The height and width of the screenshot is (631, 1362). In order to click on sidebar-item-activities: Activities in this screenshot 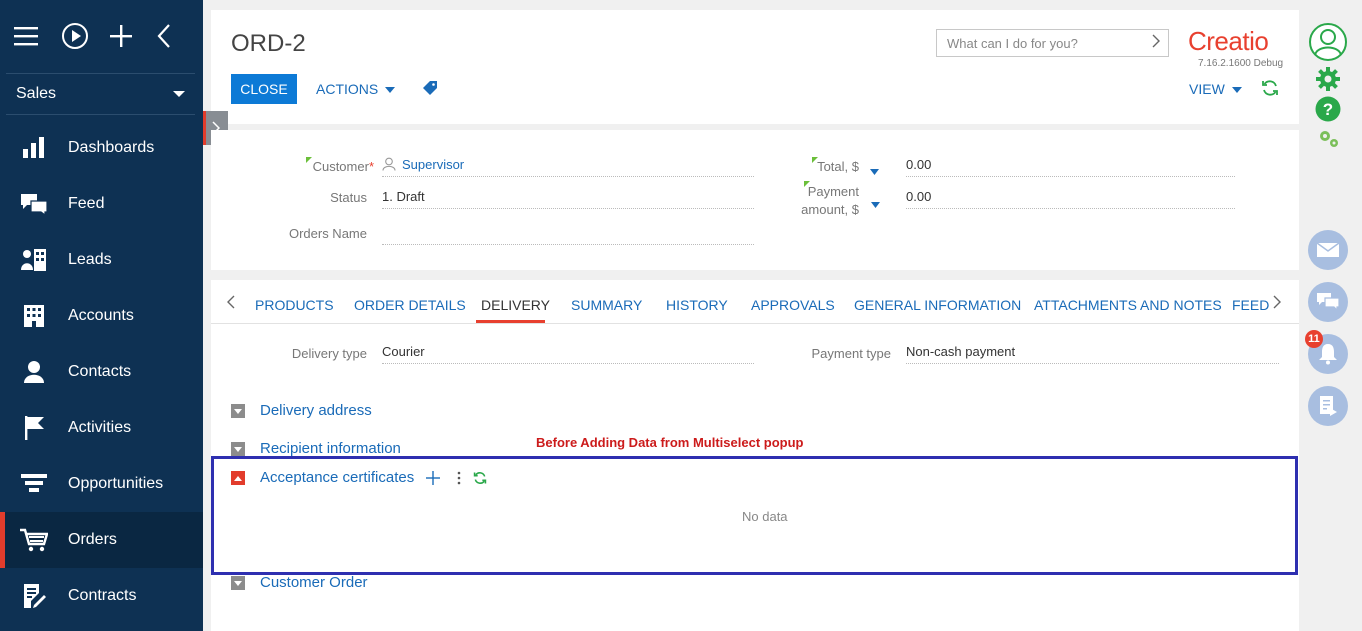, I will do `click(101, 428)`.